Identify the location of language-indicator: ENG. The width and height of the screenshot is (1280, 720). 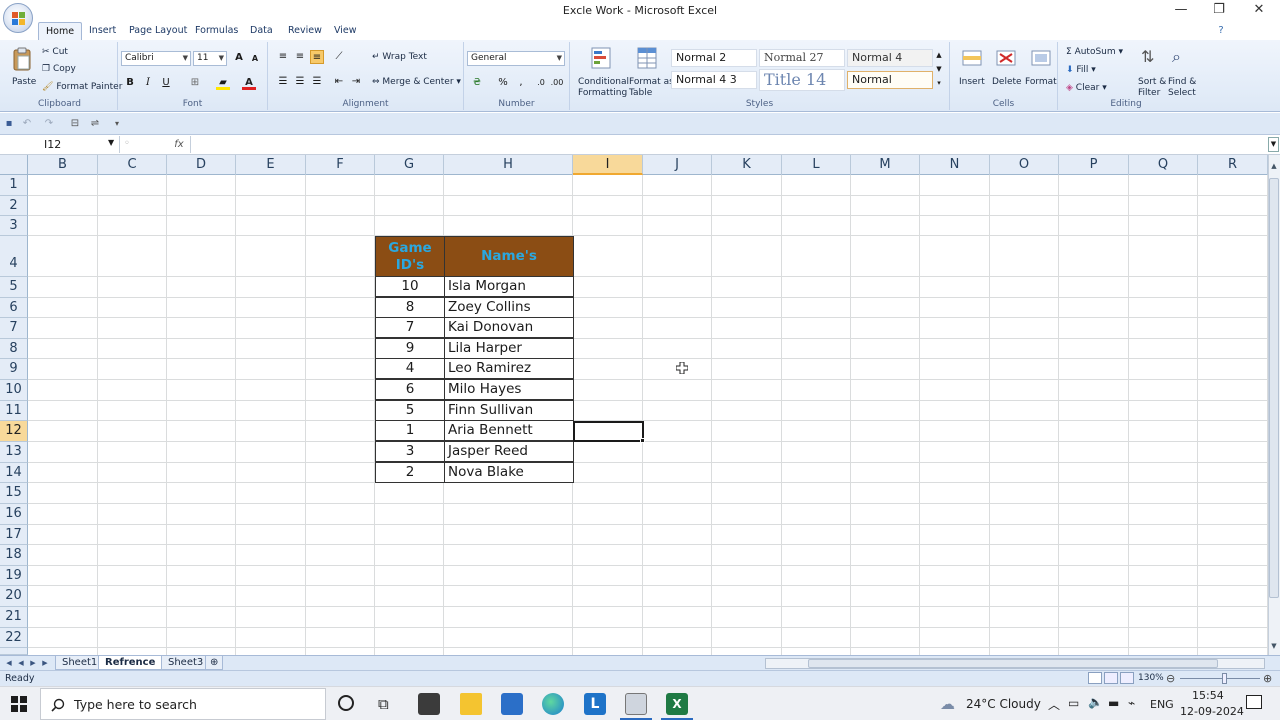
(1162, 704).